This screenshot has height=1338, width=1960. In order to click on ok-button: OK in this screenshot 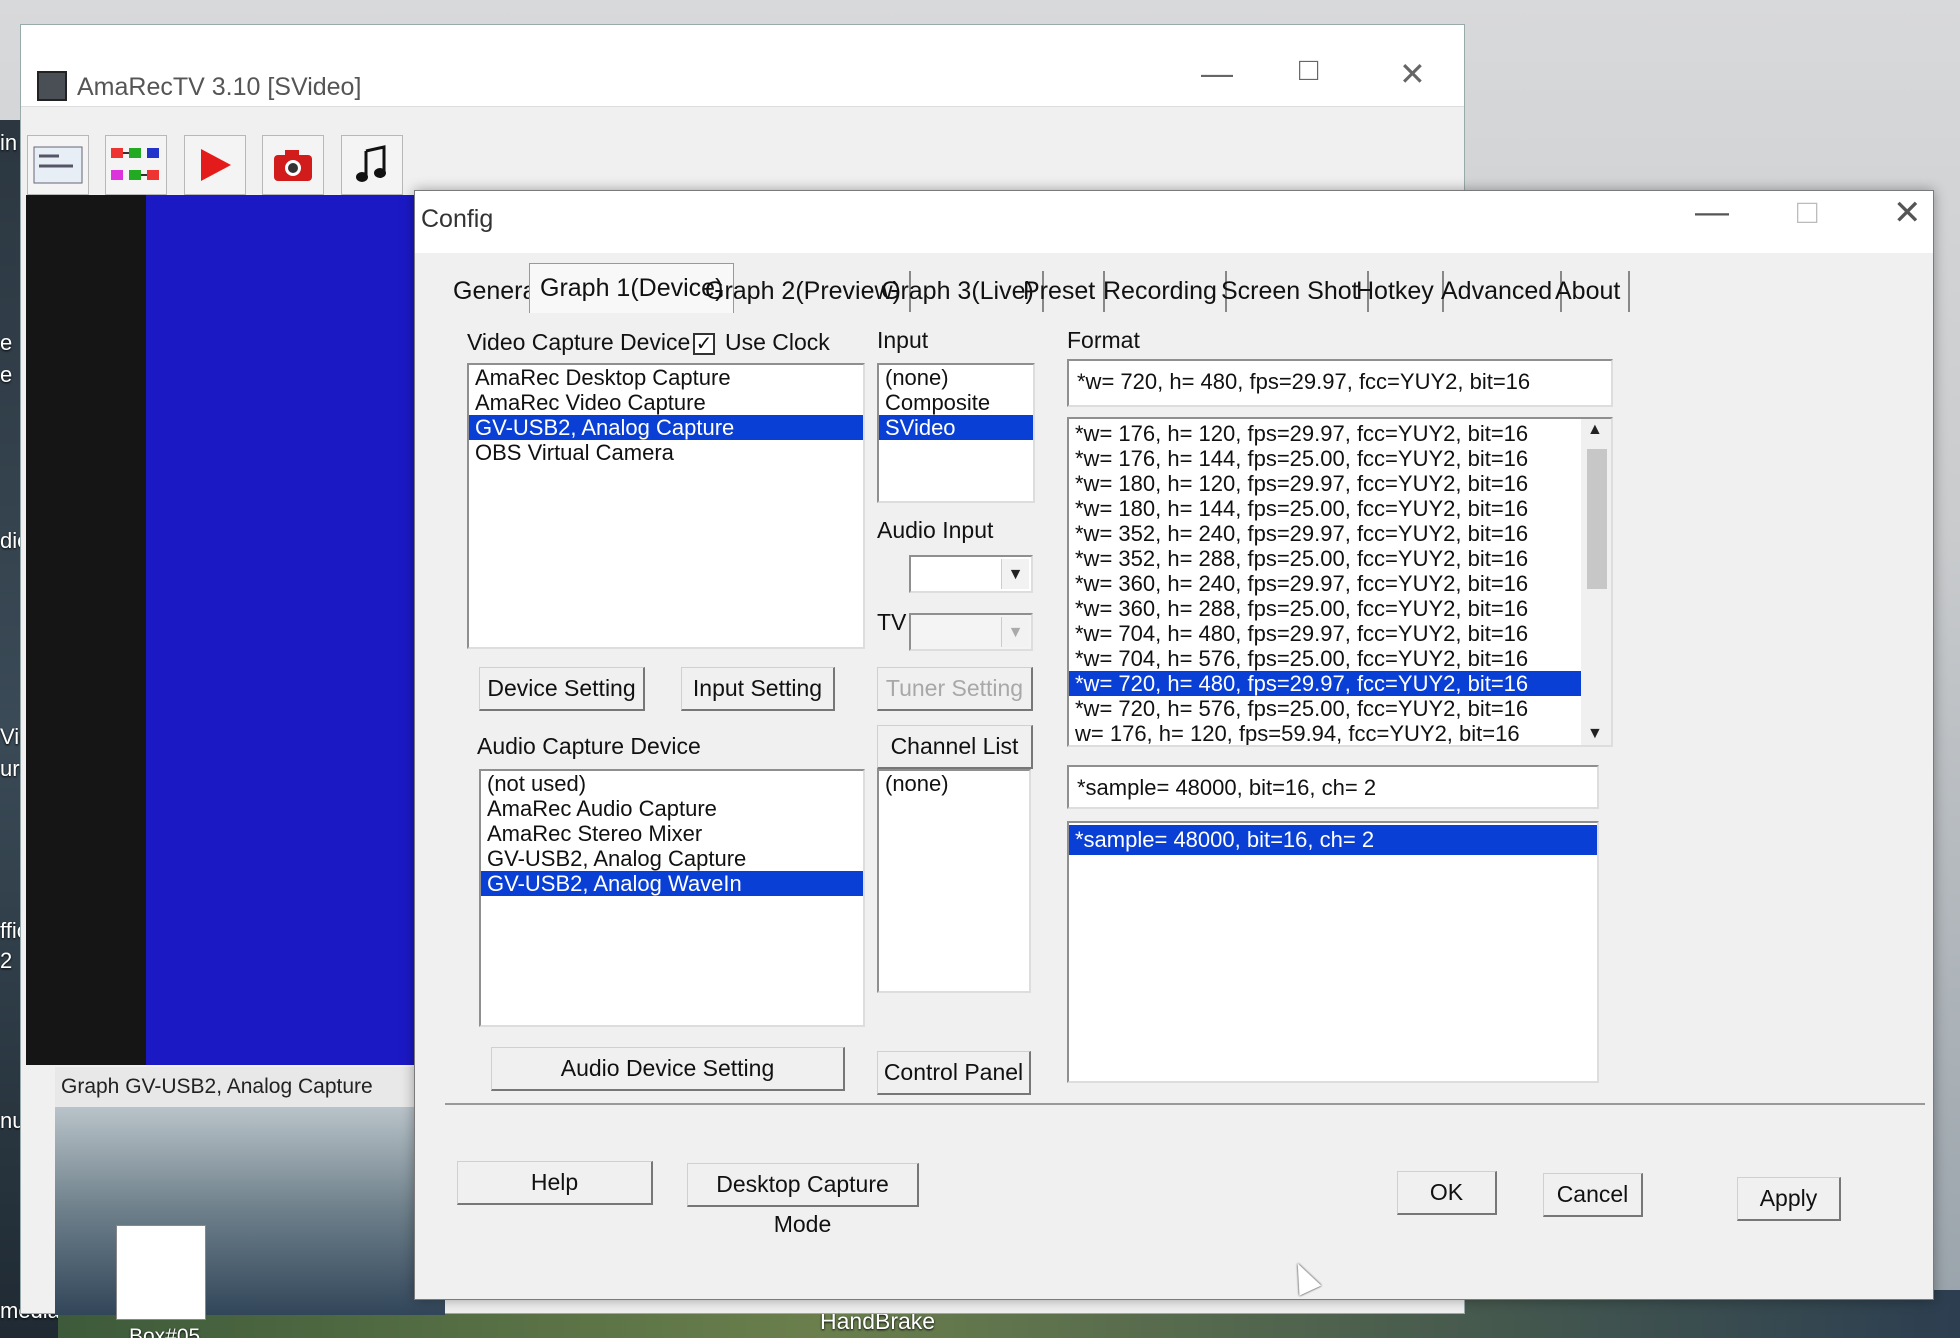, I will do `click(1447, 1193)`.